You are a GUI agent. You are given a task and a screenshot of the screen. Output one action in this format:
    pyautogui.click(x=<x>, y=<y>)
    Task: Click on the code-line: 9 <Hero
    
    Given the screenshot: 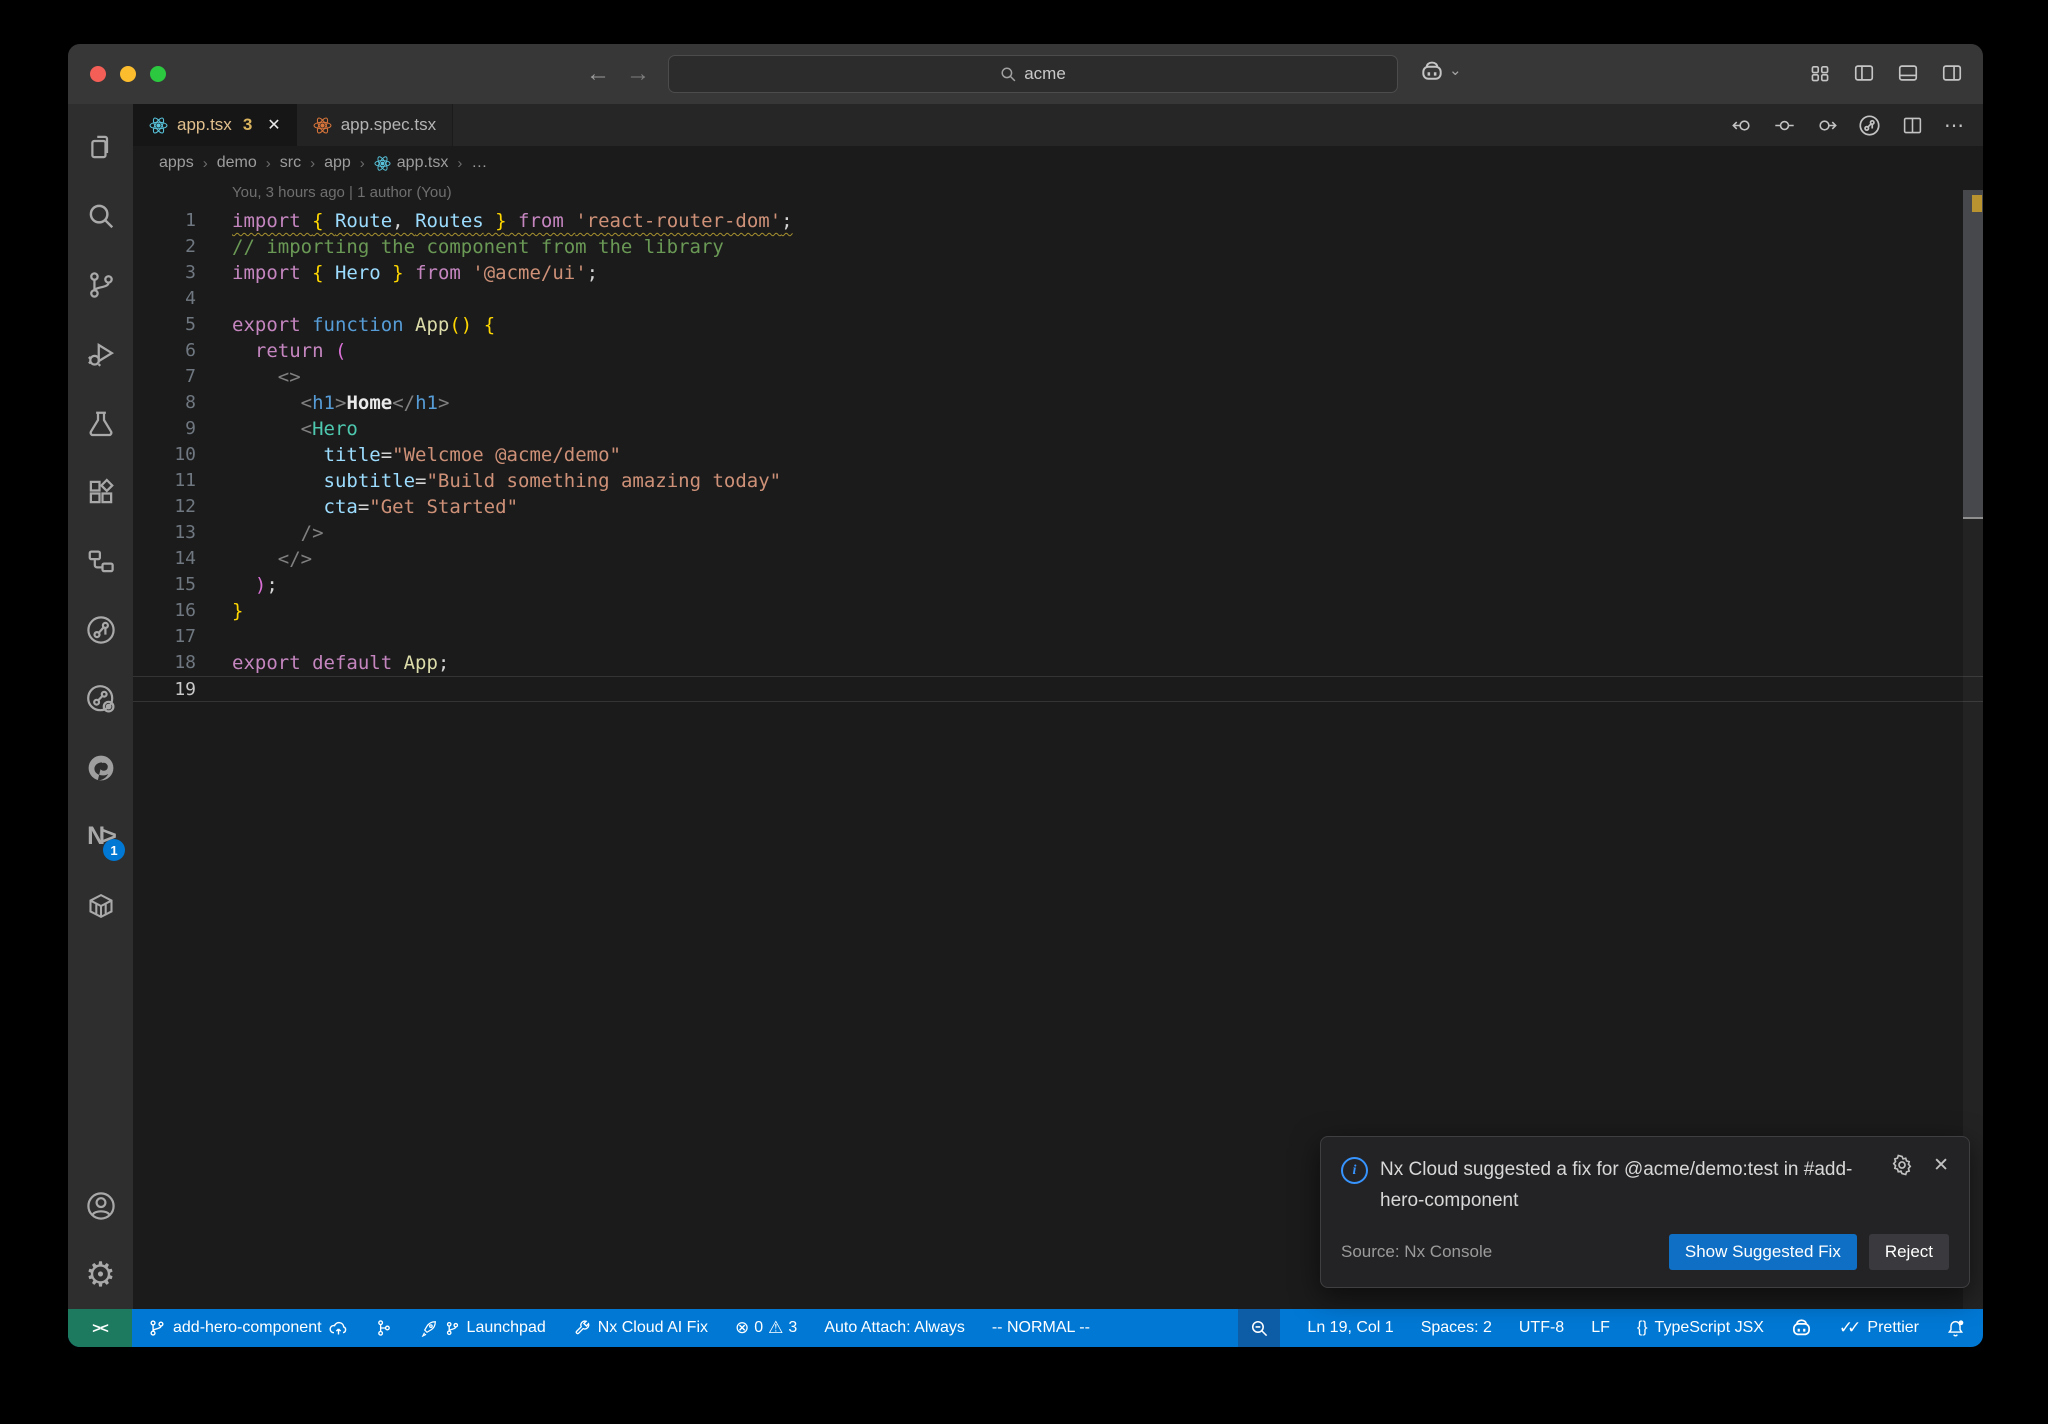 What is the action you would take?
    pyautogui.click(x=1058, y=429)
    